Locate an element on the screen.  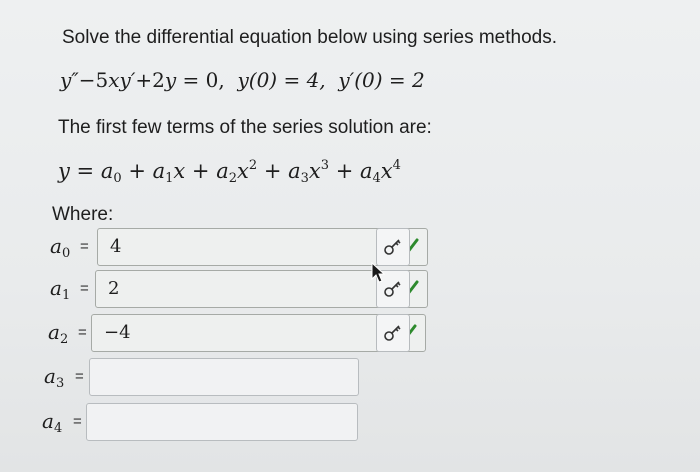
answer-label-a2: a2 is located at coordinates (58, 333).